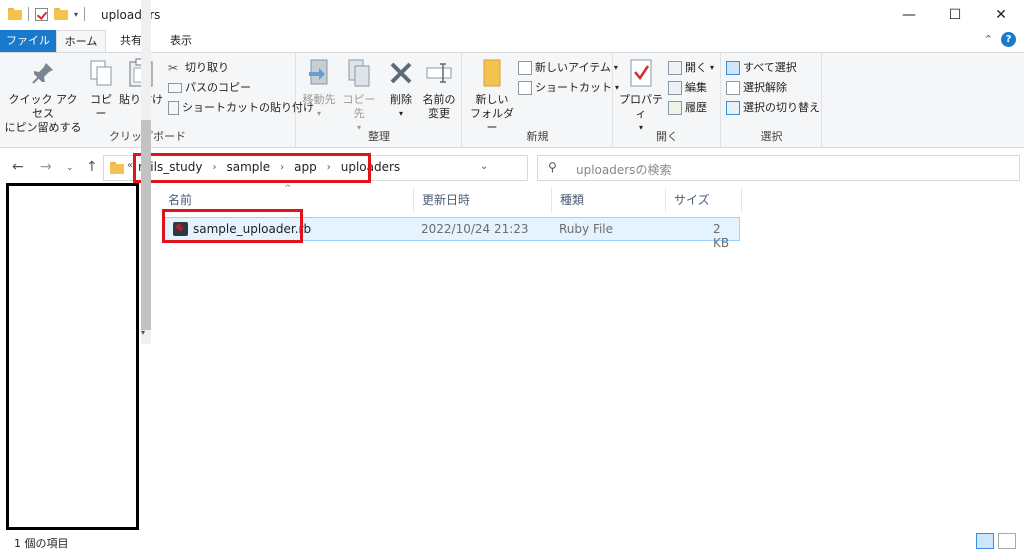 Image resolution: width=1024 pixels, height=553 pixels. Describe the element at coordinates (1007, 541) in the screenshot. I see `large-icons-view-icon` at that location.